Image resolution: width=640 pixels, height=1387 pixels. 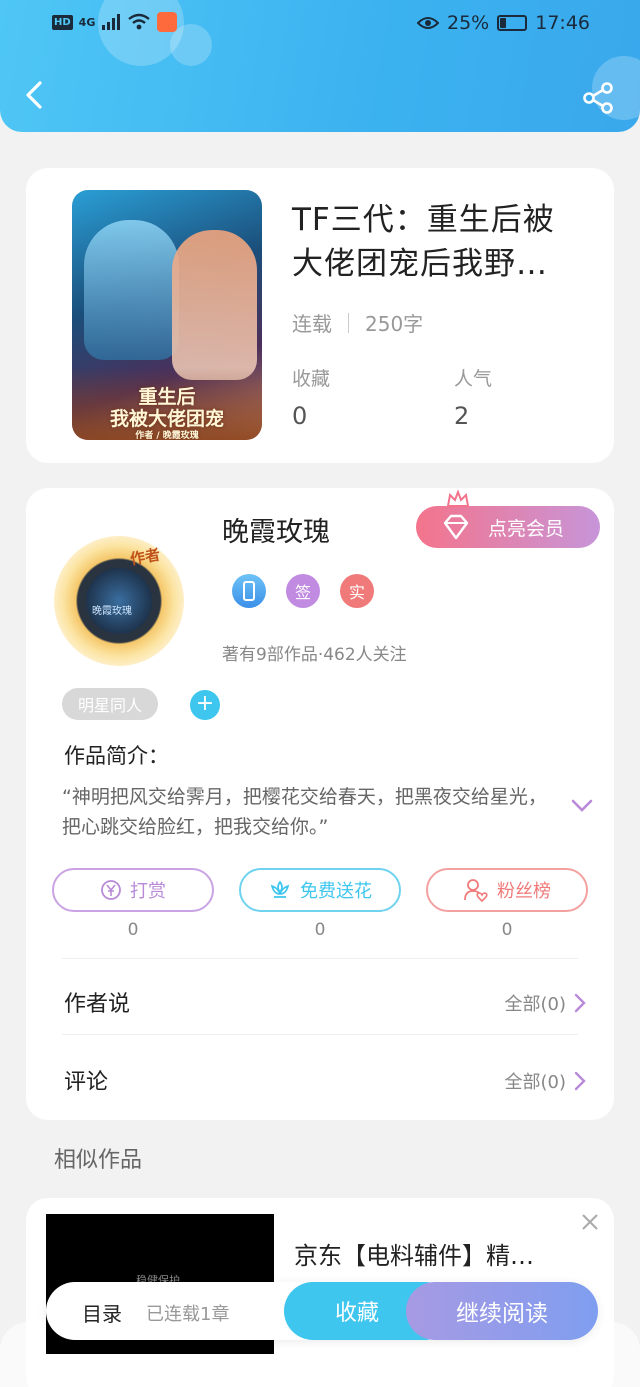 I want to click on chevron-down-icon, so click(x=582, y=806).